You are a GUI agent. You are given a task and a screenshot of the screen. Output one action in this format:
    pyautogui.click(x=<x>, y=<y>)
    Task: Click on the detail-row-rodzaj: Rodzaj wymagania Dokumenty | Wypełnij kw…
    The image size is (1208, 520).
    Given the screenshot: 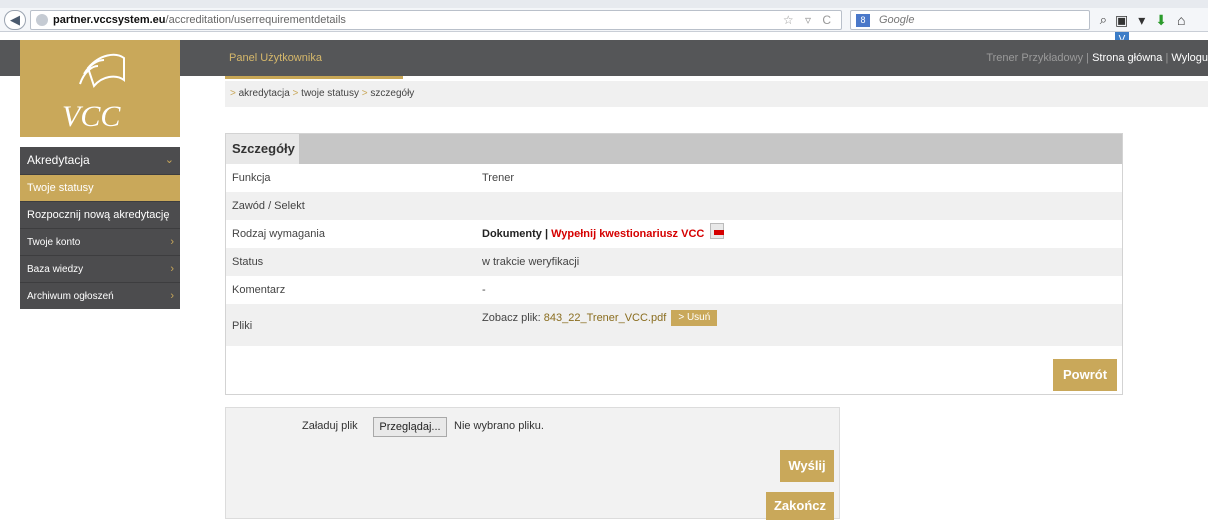 What is the action you would take?
    pyautogui.click(x=674, y=234)
    